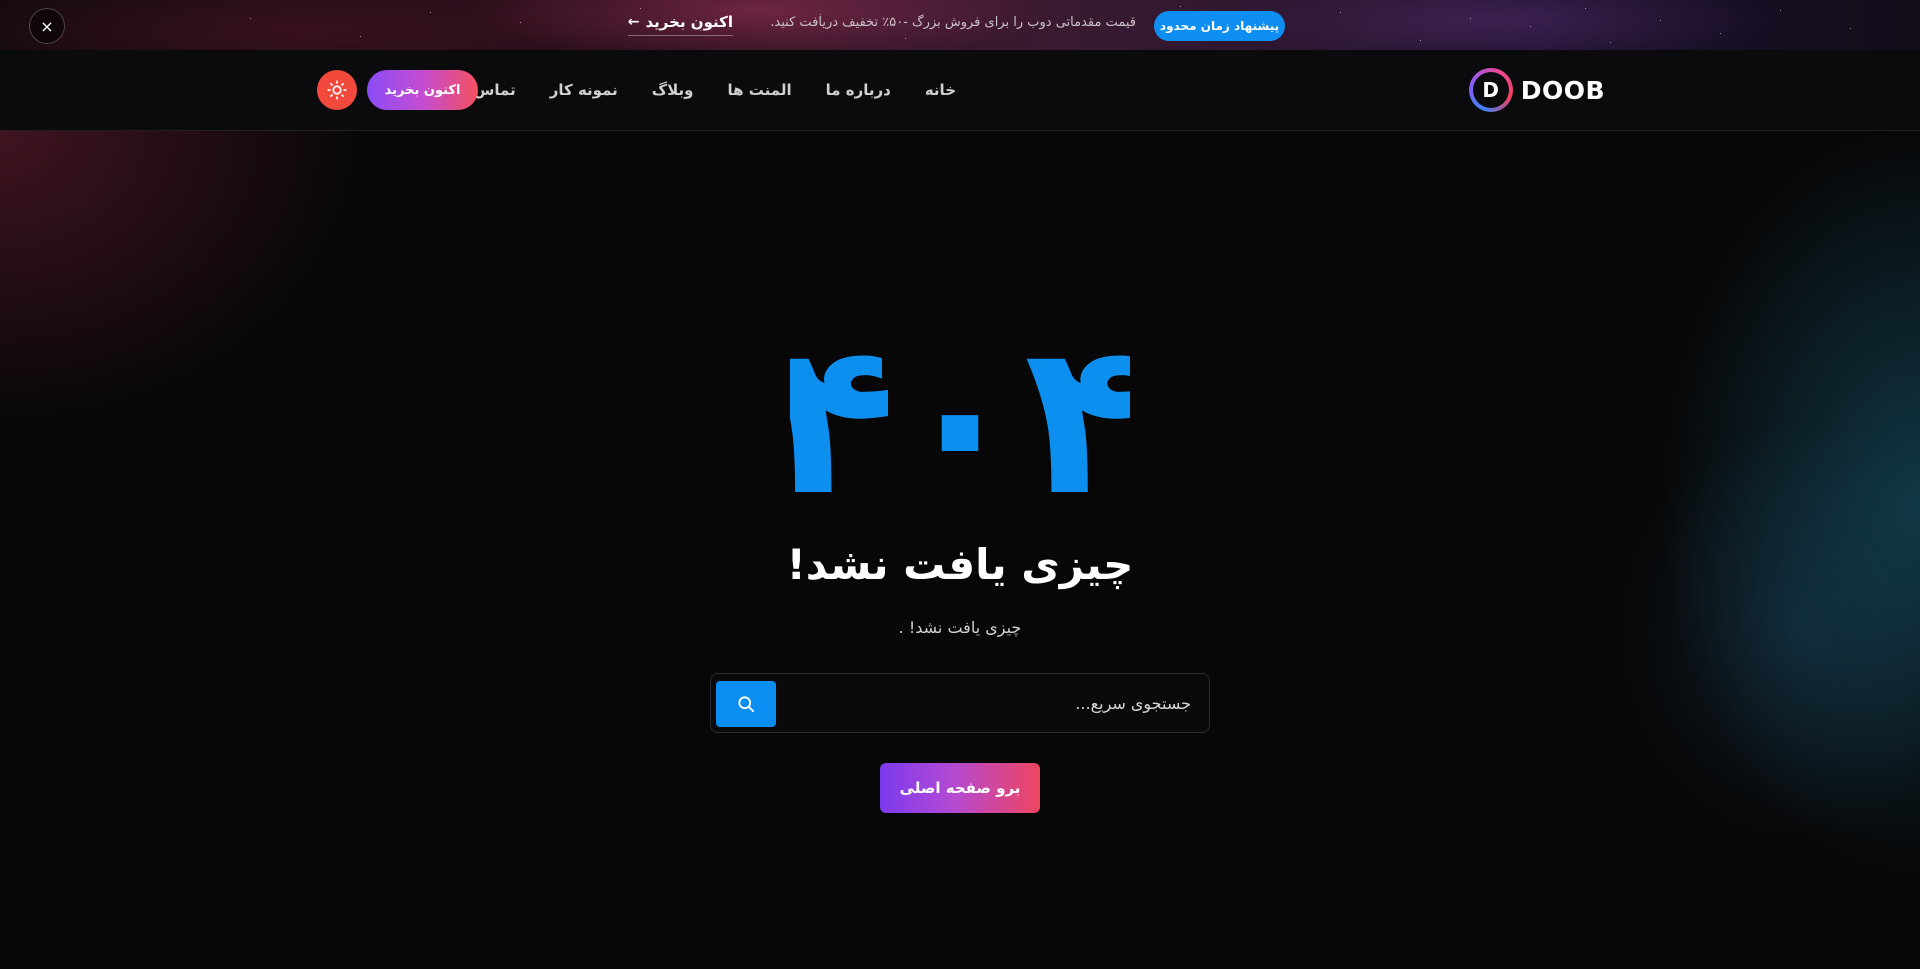 The height and width of the screenshot is (969, 1920). Describe the element at coordinates (584, 90) in the screenshot. I see `nav-item-portfolio: نمونه کار` at that location.